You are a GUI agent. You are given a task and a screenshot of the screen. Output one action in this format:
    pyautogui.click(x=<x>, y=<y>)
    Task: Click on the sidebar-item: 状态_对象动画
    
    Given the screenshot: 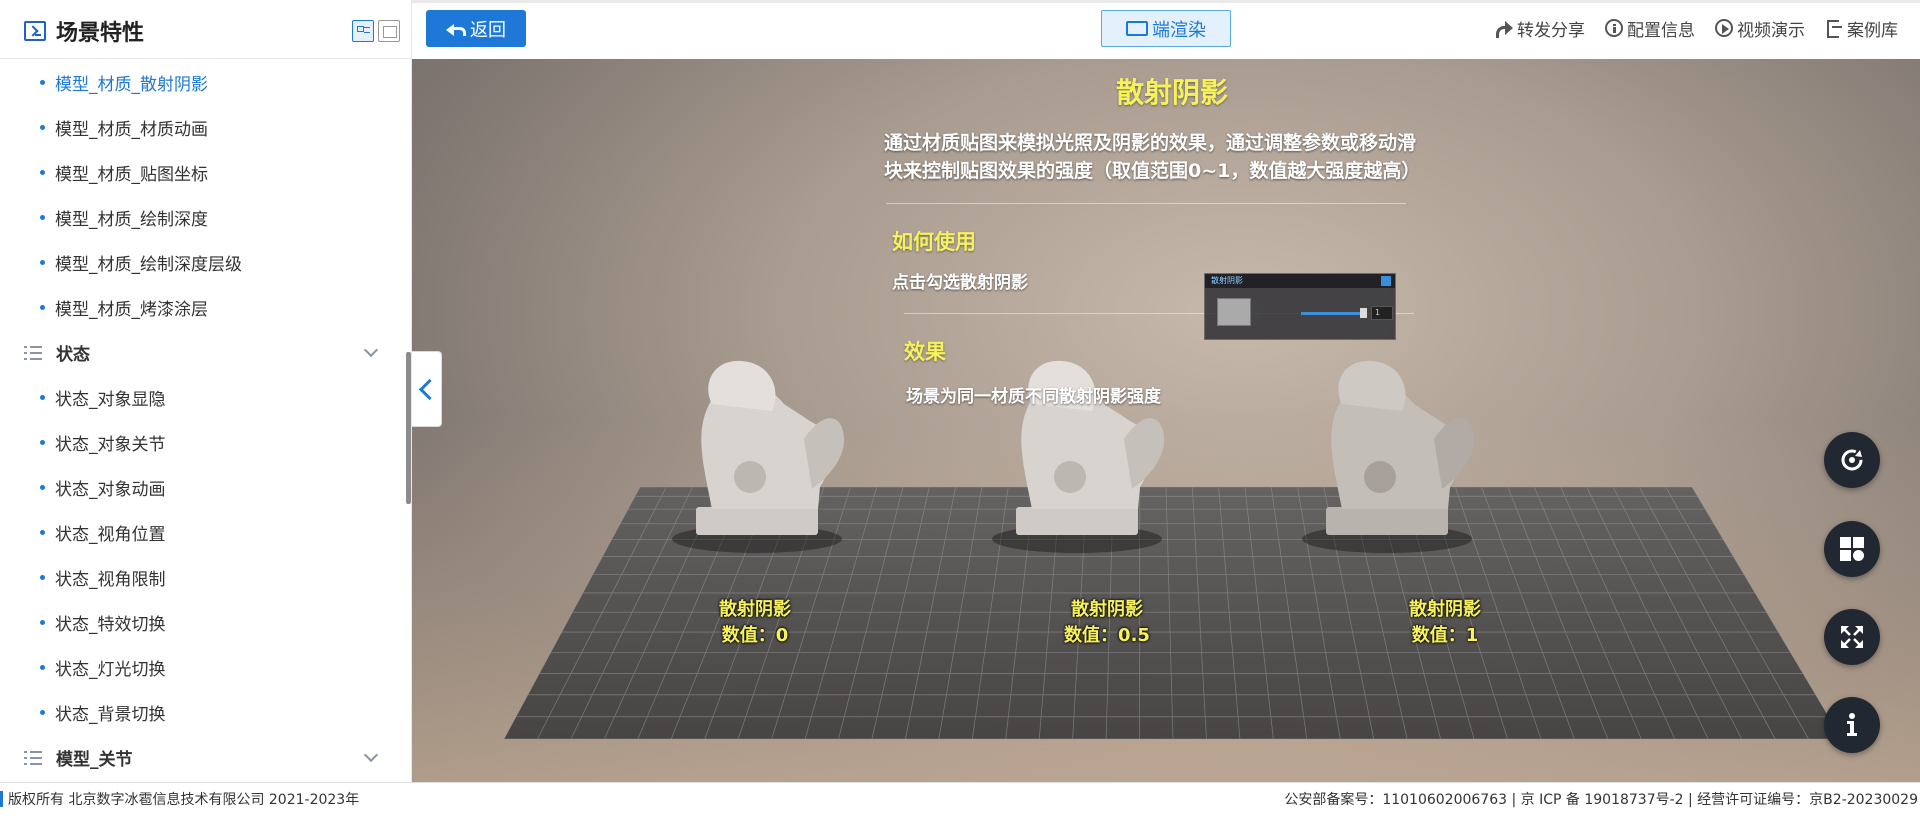 What is the action you would take?
    pyautogui.click(x=204, y=487)
    